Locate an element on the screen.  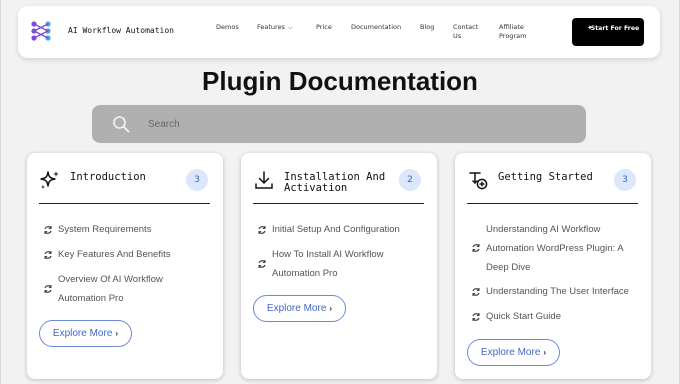
doc-link-initial-setup: Initial Setup And Configuration is located at coordinates (342, 229).